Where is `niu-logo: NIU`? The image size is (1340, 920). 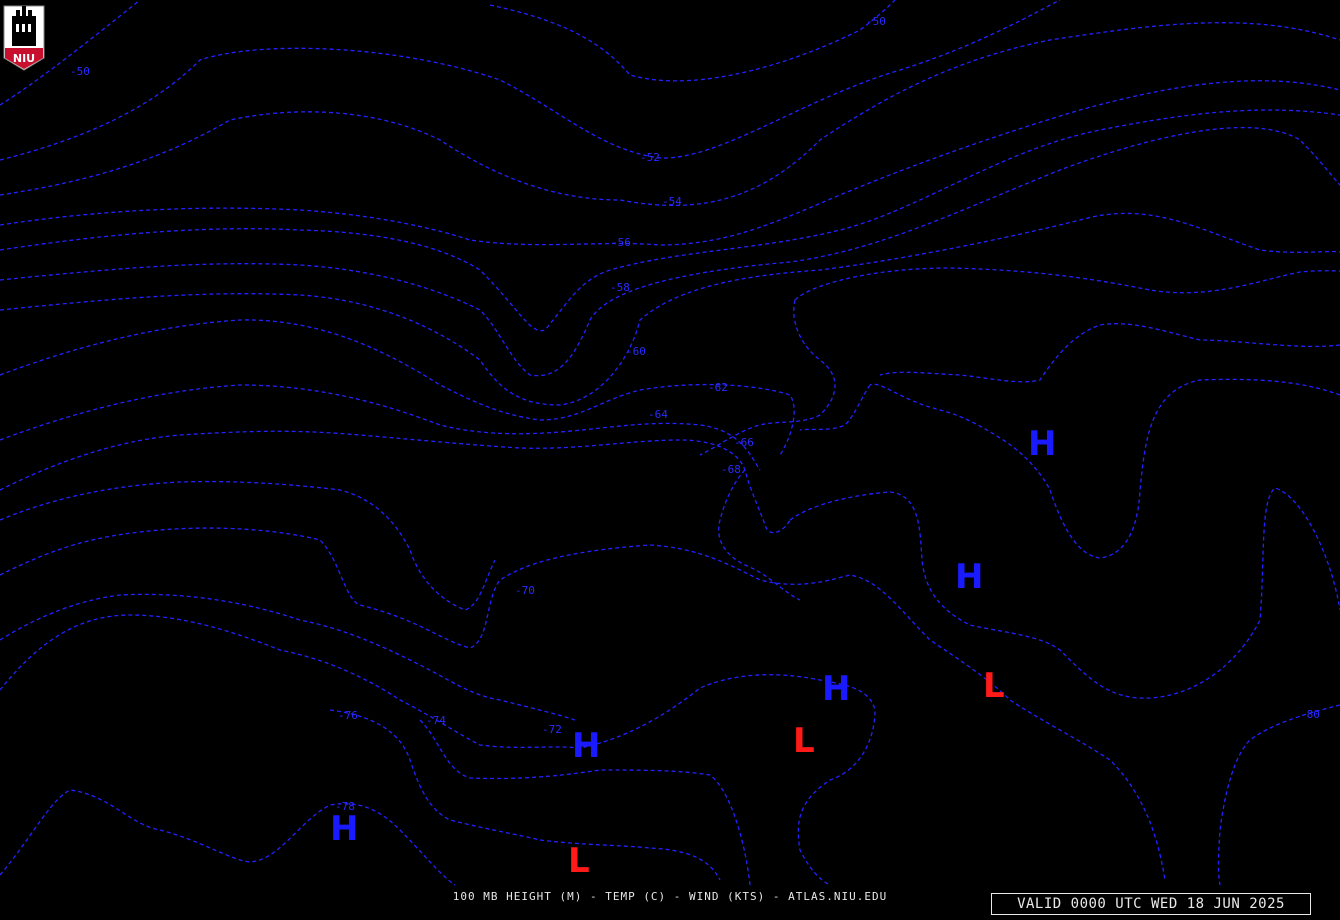 niu-logo: NIU is located at coordinates (24, 38).